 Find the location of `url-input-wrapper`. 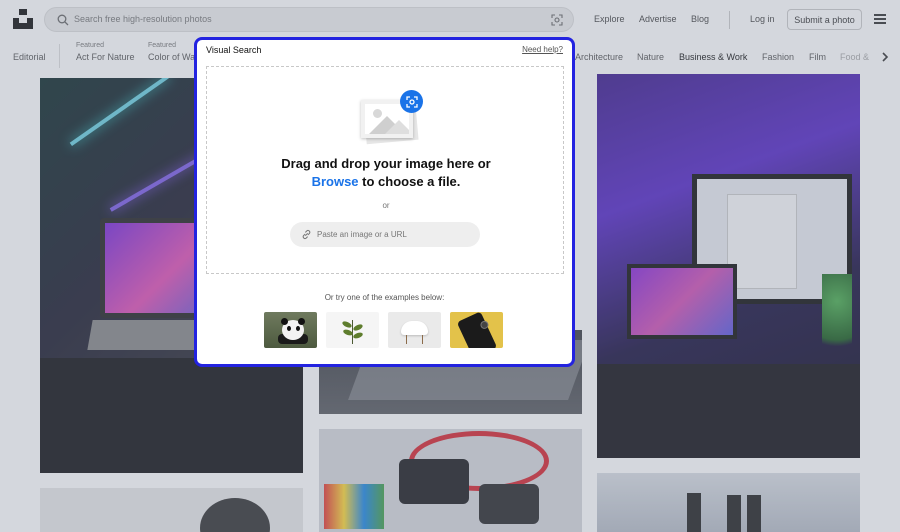

url-input-wrapper is located at coordinates (385, 234).